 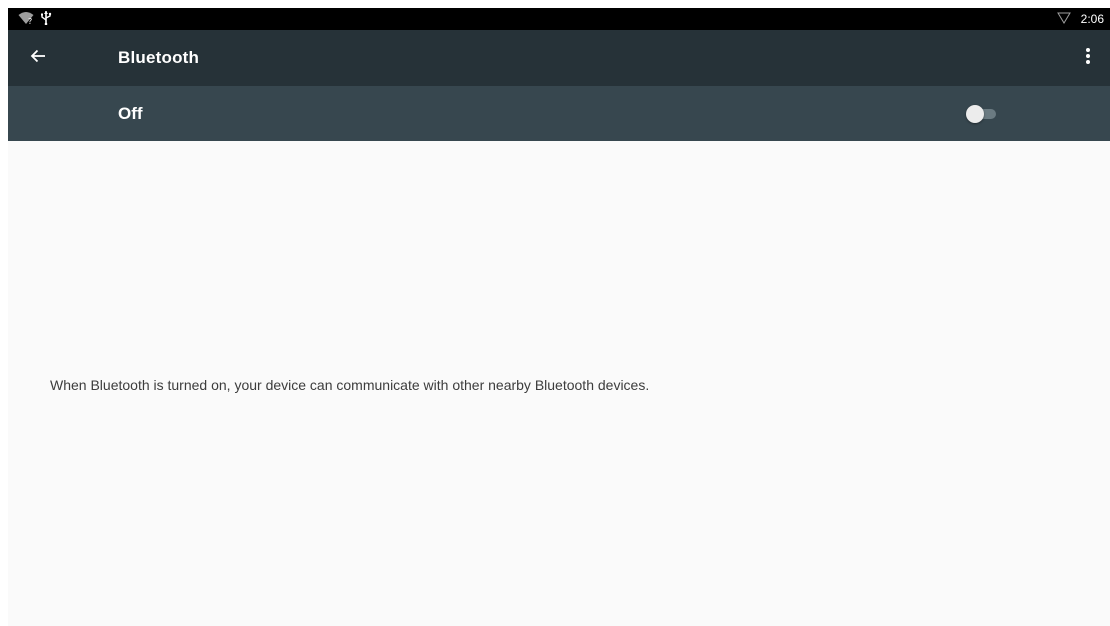 I want to click on bluetooth-toggle, so click(x=982, y=114).